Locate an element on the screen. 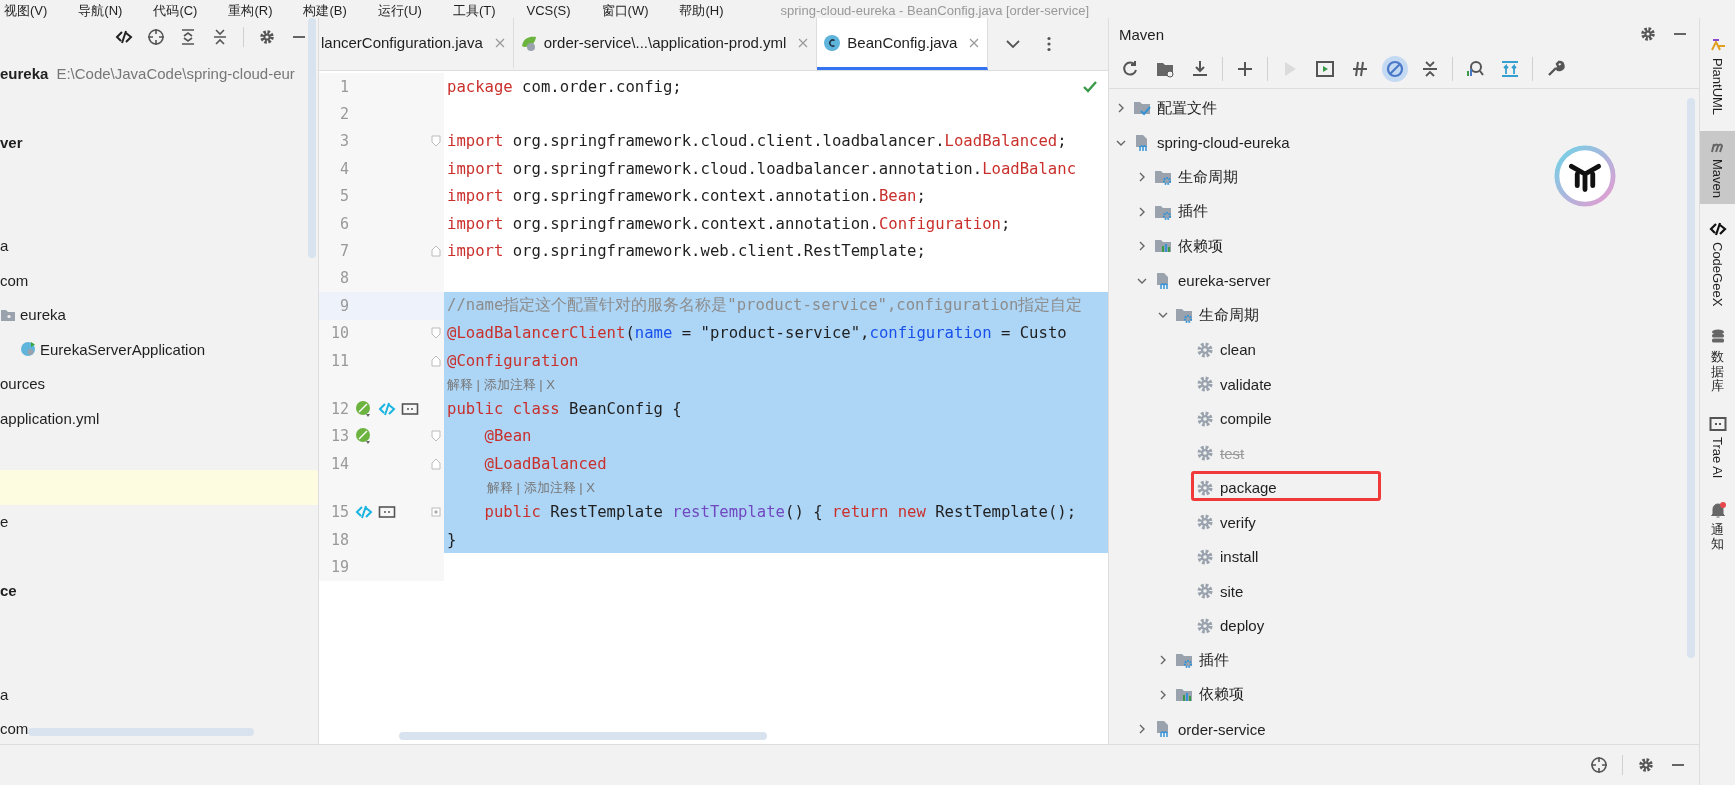 The height and width of the screenshot is (785, 1735). tree-item: order-service is located at coordinates (1222, 729).